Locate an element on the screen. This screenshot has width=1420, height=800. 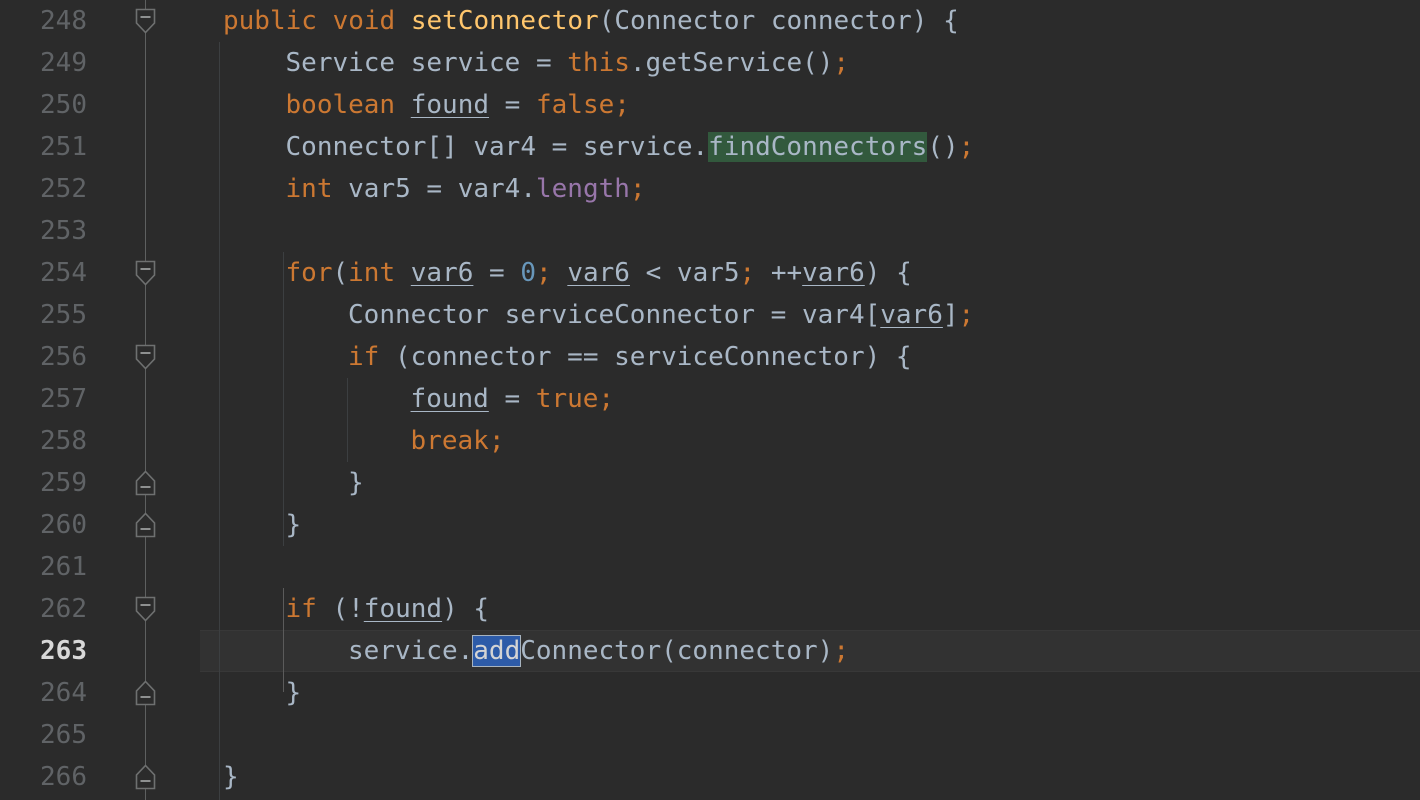
gutter-row: 258 is located at coordinates (100, 441).